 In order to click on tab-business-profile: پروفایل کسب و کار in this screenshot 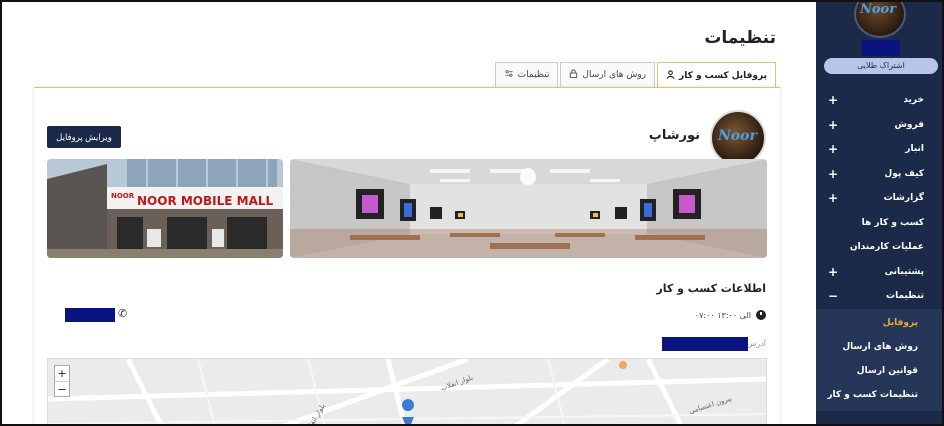, I will do `click(716, 75)`.